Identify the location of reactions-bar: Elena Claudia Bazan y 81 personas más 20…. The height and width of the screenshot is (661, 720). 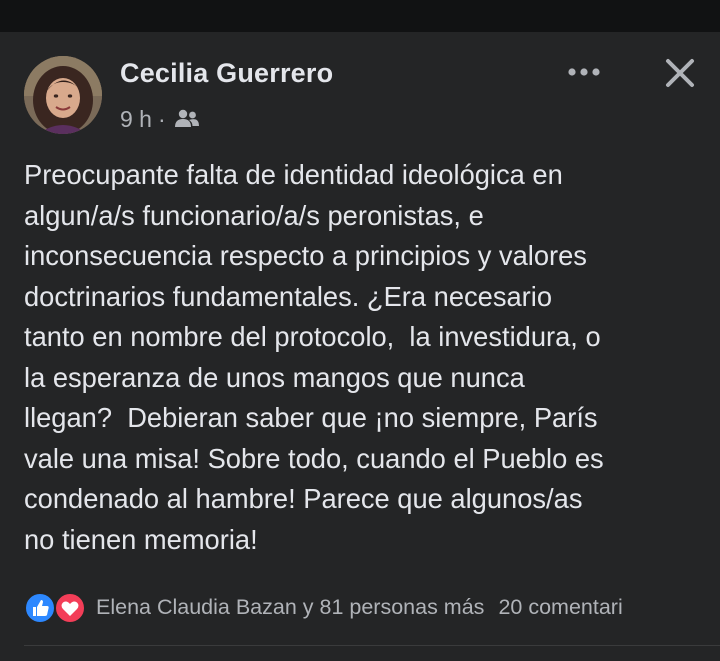
(372, 607).